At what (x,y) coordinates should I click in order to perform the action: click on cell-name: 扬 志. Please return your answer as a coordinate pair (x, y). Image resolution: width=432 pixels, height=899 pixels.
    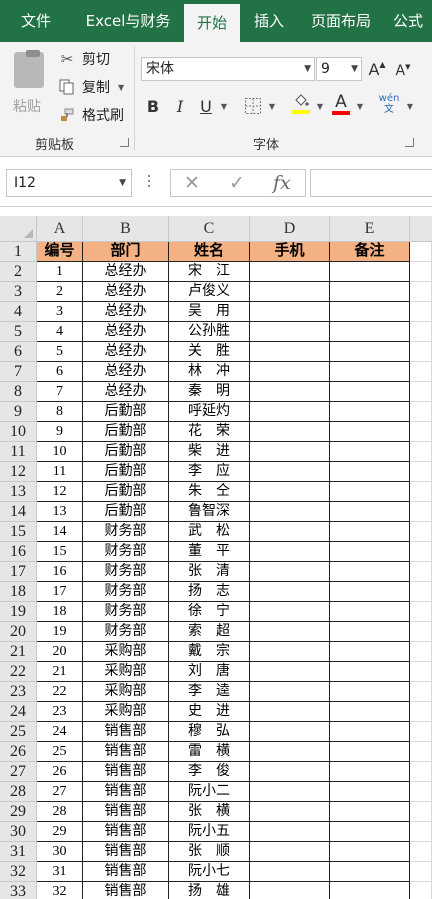
    Looking at the image, I should click on (209, 592).